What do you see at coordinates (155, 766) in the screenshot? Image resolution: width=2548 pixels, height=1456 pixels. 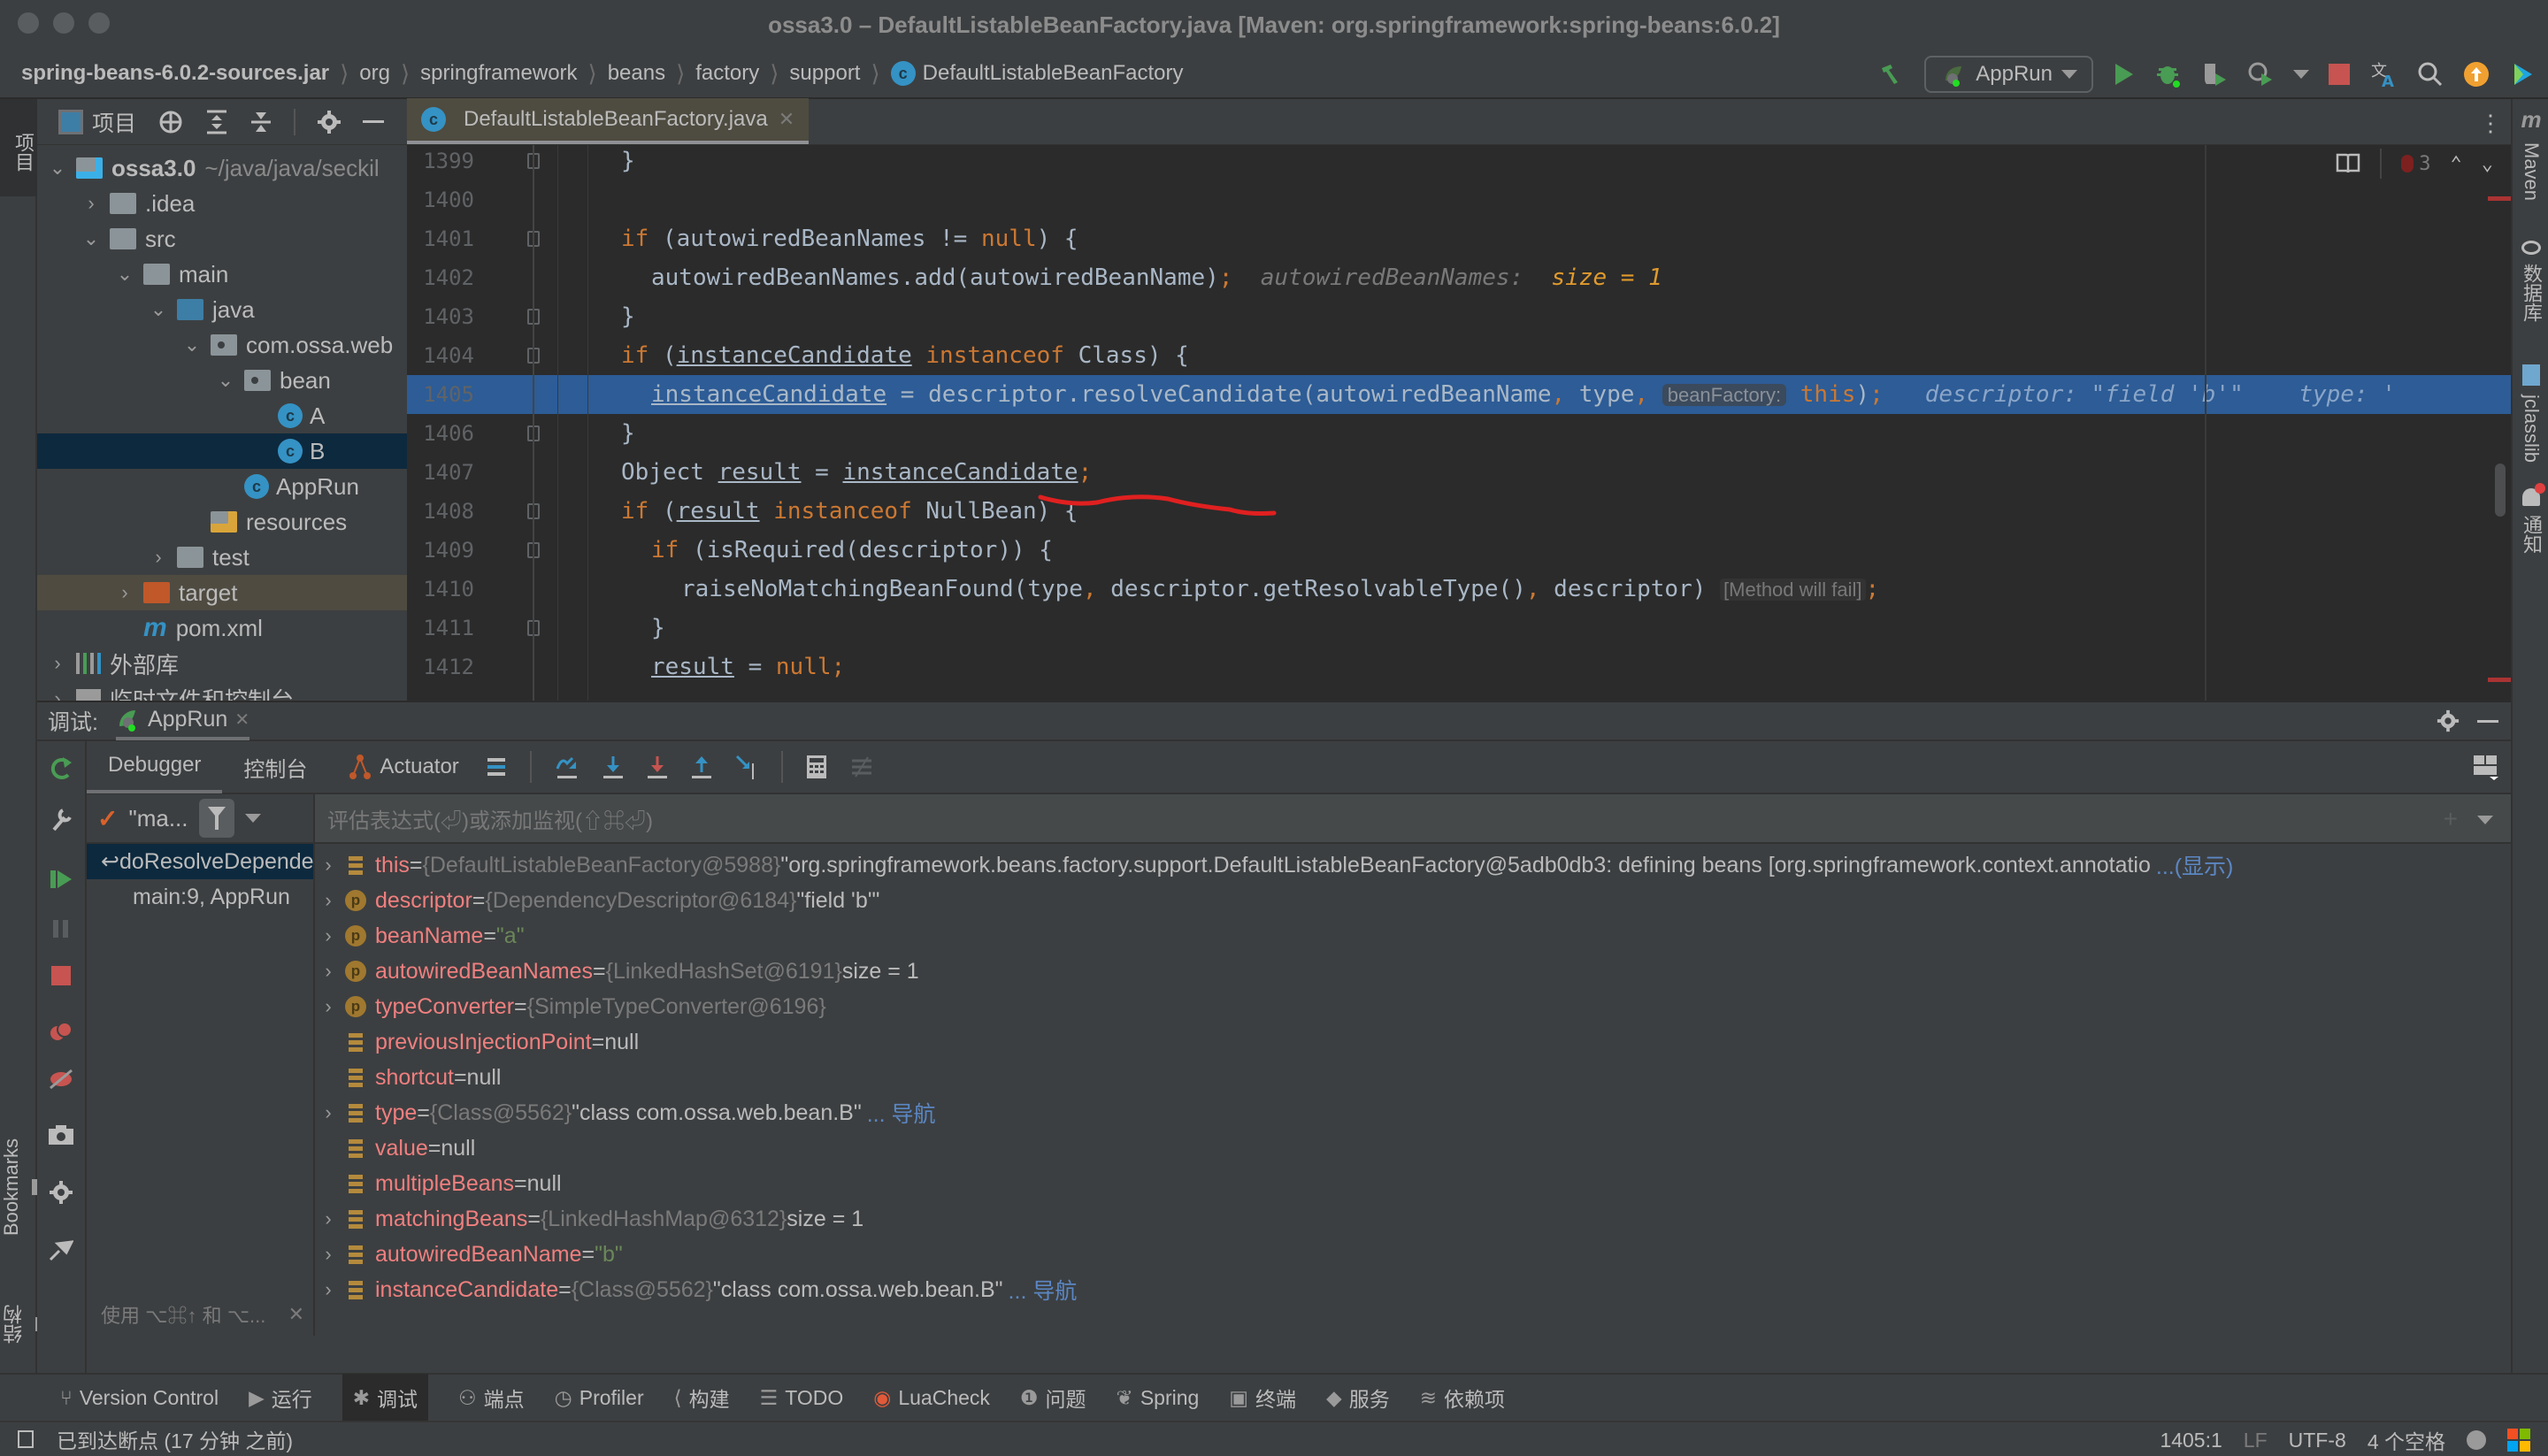 I see `tab-debugger: Debugger` at bounding box center [155, 766].